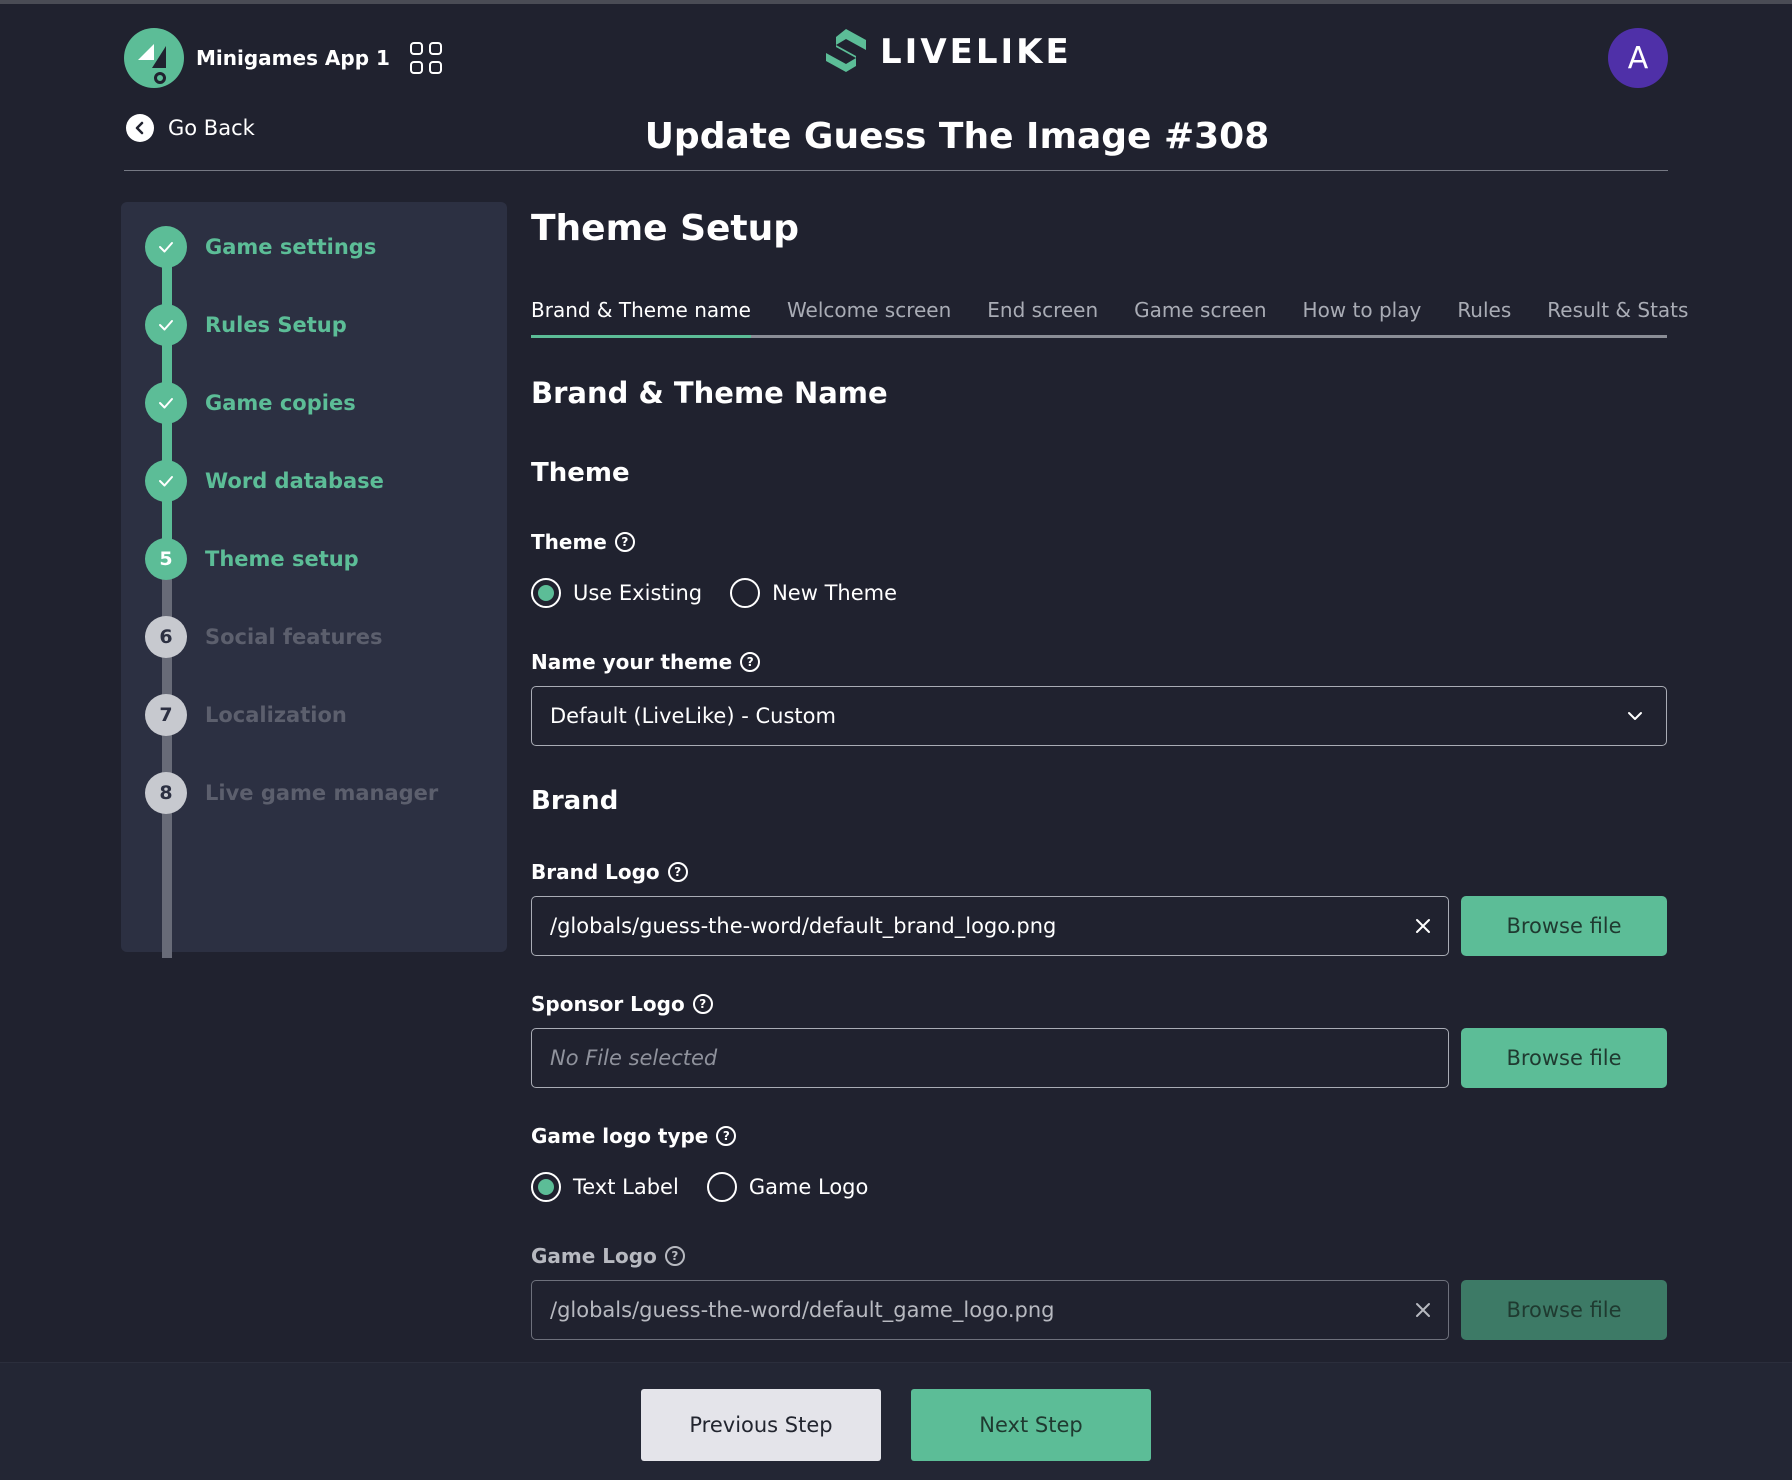  I want to click on theme-label: Theme ?, so click(583, 542).